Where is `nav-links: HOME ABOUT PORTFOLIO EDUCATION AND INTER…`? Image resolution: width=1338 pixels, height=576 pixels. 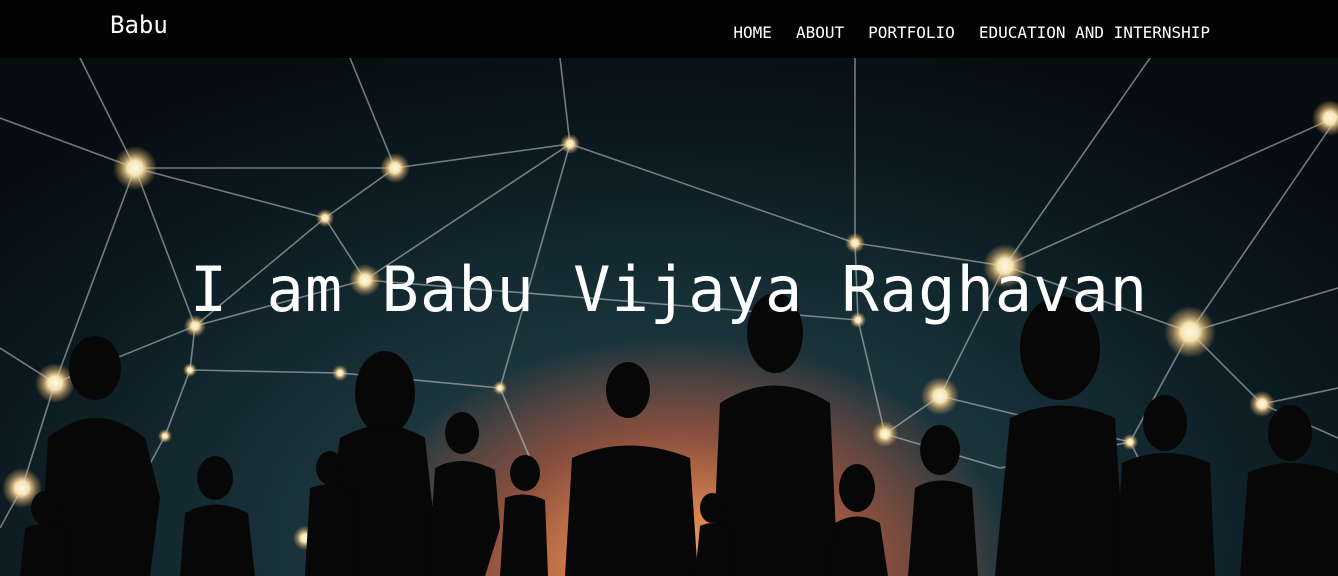 nav-links: HOME ABOUT PORTFOLIO EDUCATION AND INTER… is located at coordinates (971, 33).